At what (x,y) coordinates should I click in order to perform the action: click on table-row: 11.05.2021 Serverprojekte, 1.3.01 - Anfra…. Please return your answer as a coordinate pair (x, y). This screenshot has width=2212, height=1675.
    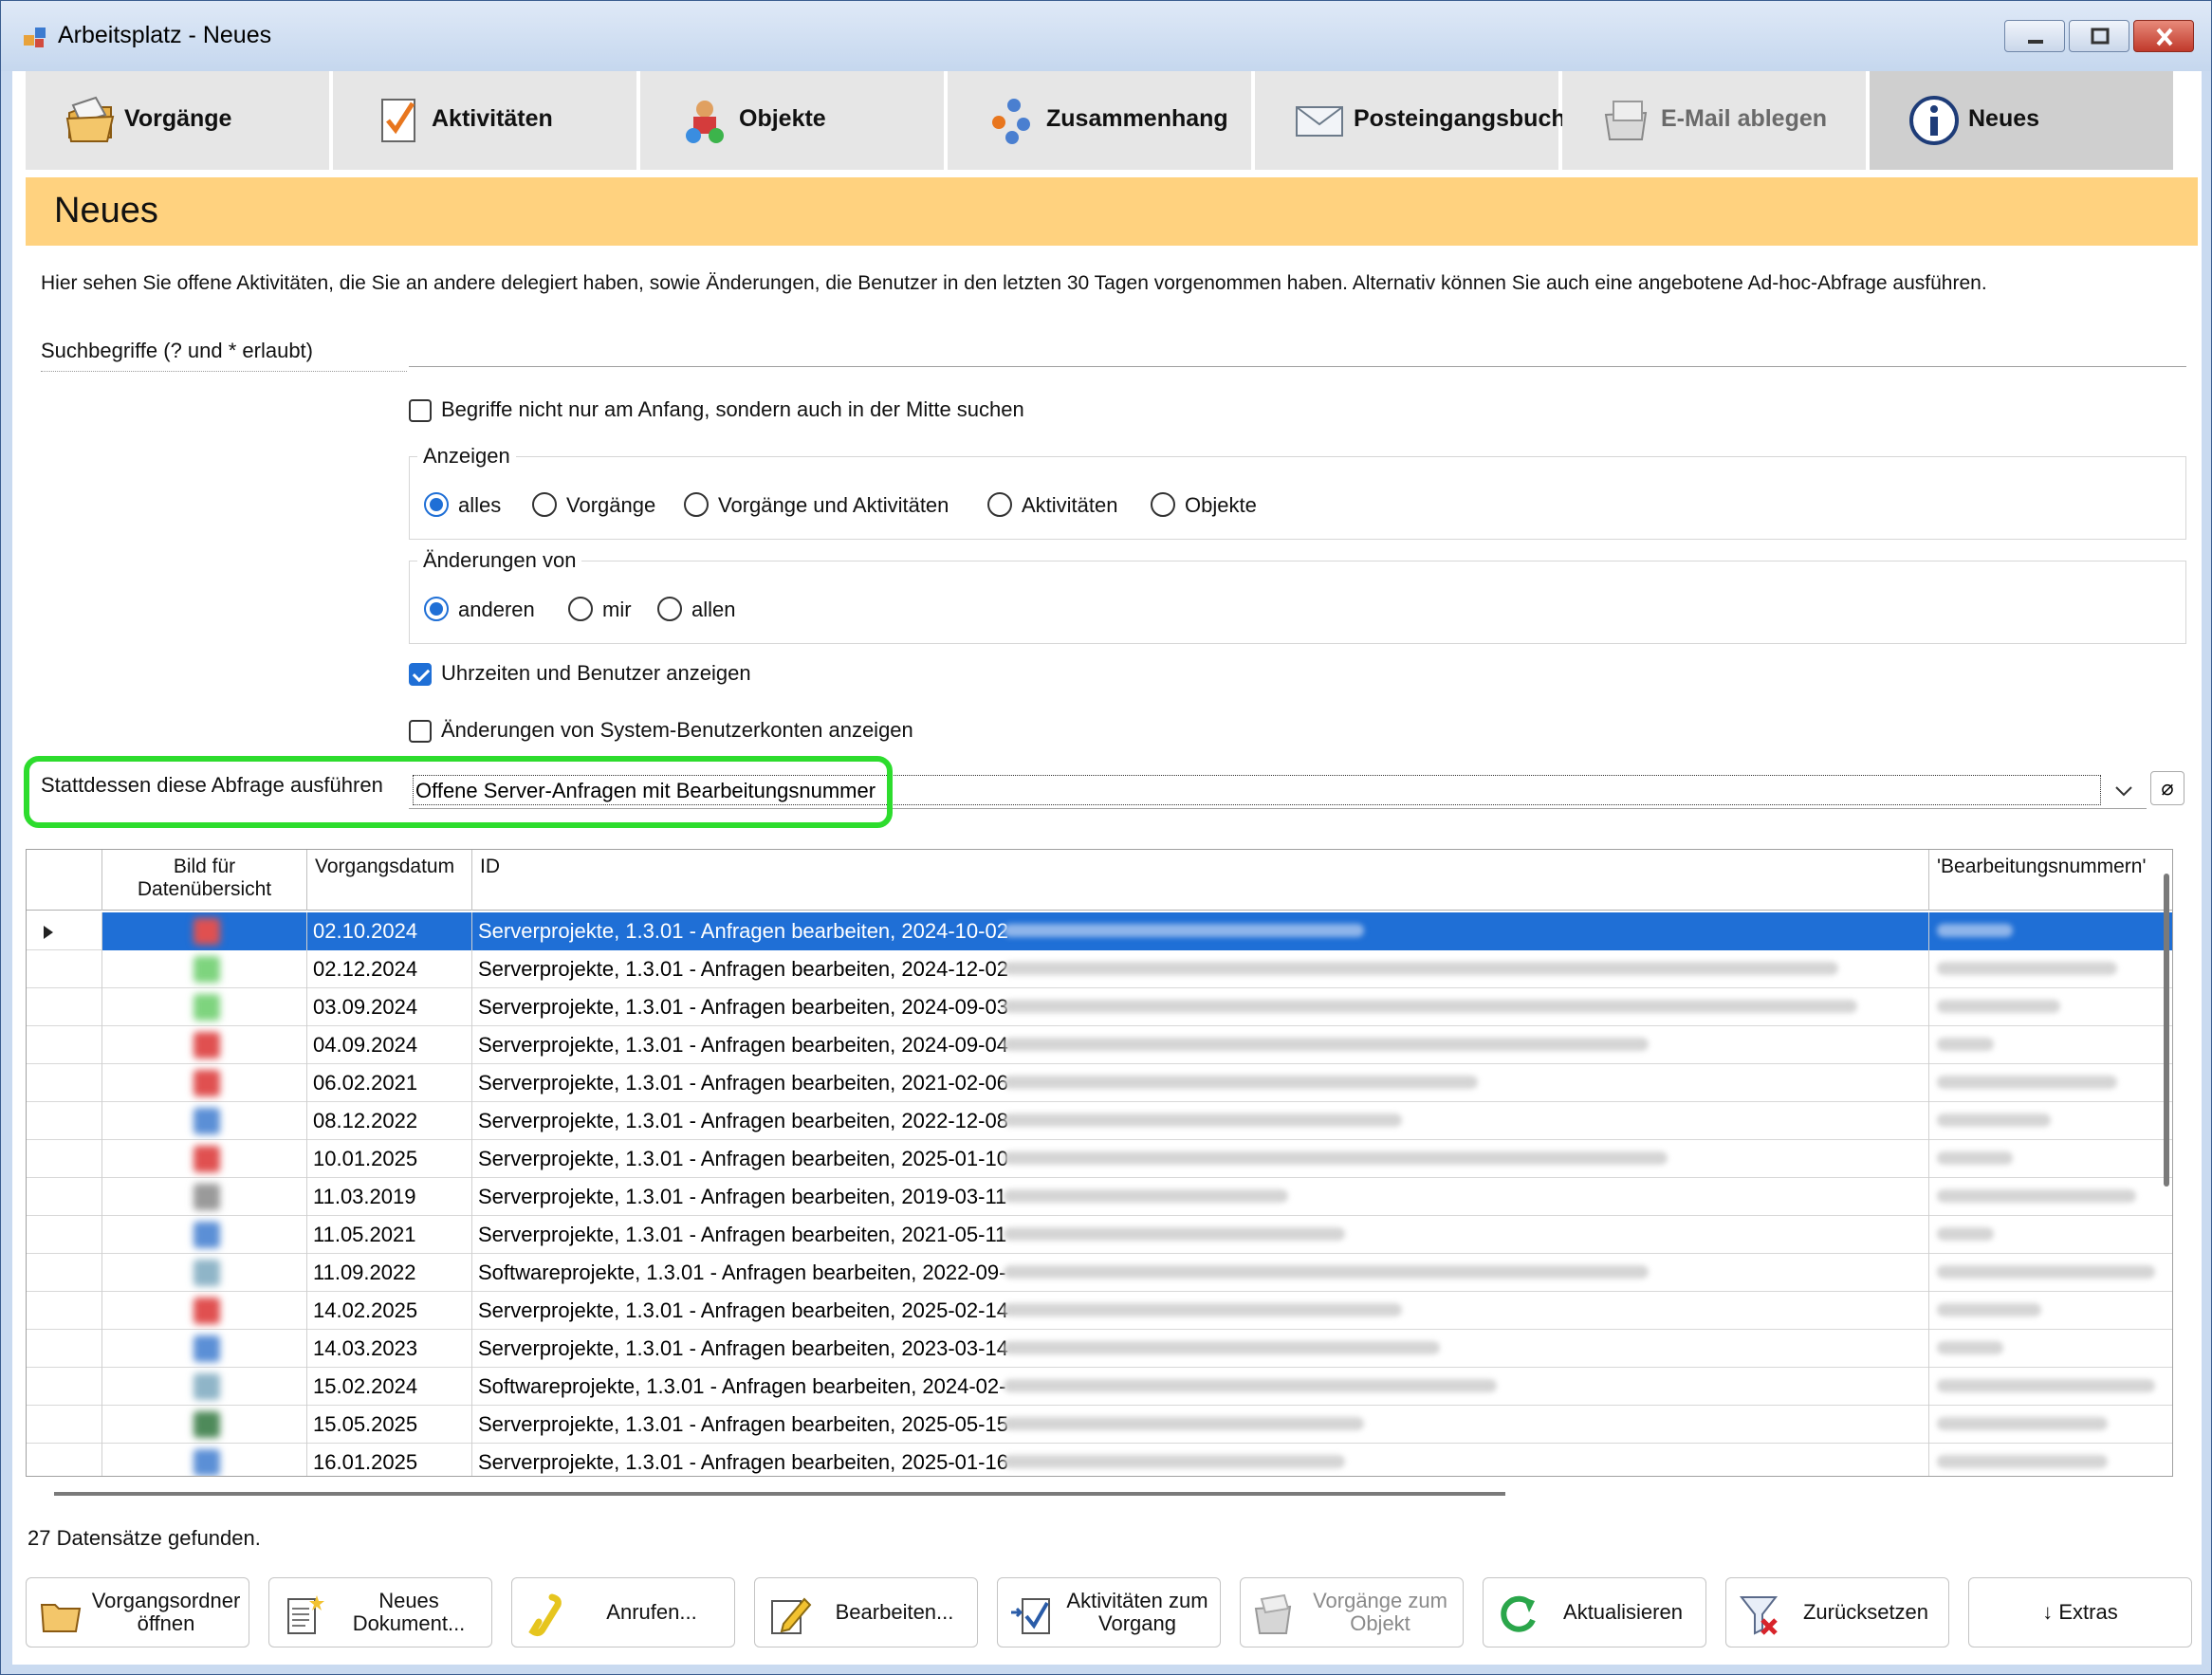
    Looking at the image, I should click on (1099, 1235).